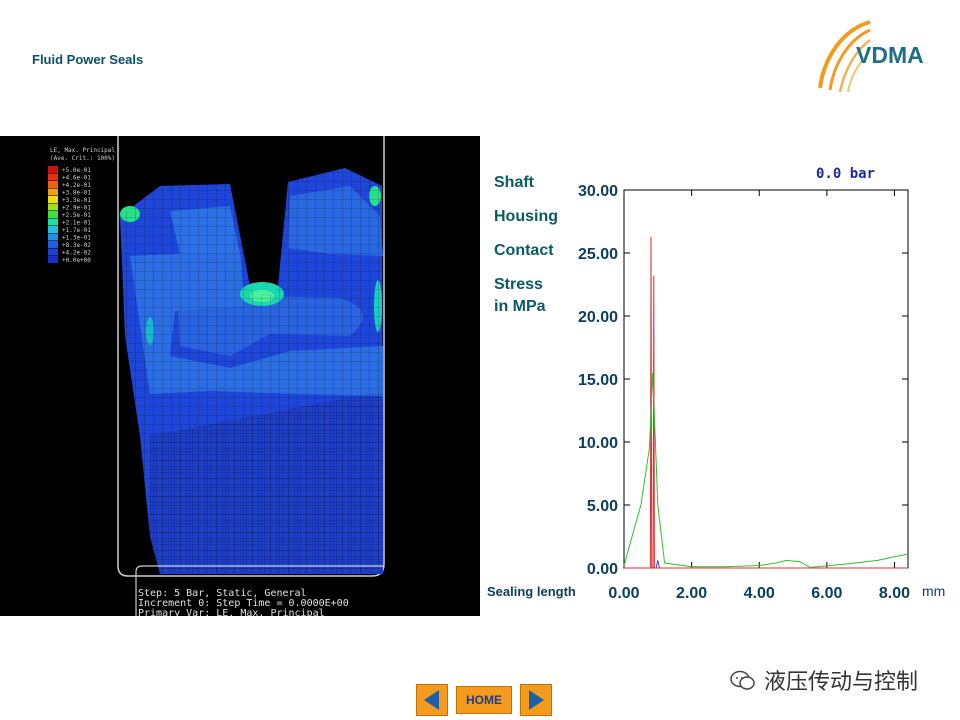 Image resolution: width=960 pixels, height=720 pixels. I want to click on label-stress-line2: in MPa, so click(520, 306).